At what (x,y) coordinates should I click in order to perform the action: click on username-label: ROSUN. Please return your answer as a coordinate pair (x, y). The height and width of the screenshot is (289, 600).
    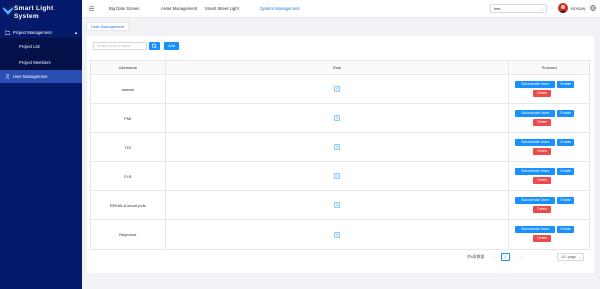
    Looking at the image, I should click on (578, 8).